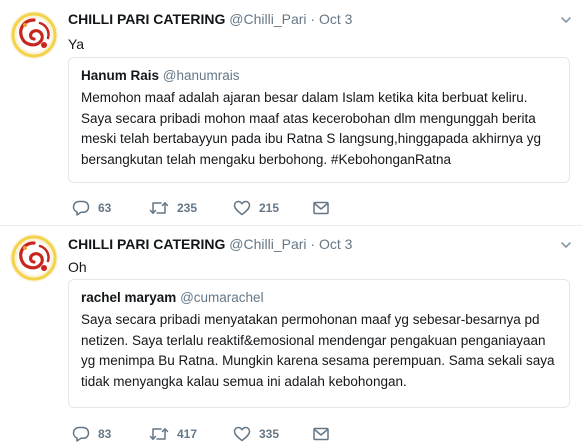 This screenshot has height=445, width=582. Describe the element at coordinates (187, 434) in the screenshot. I see `retweet-count: 417` at that location.